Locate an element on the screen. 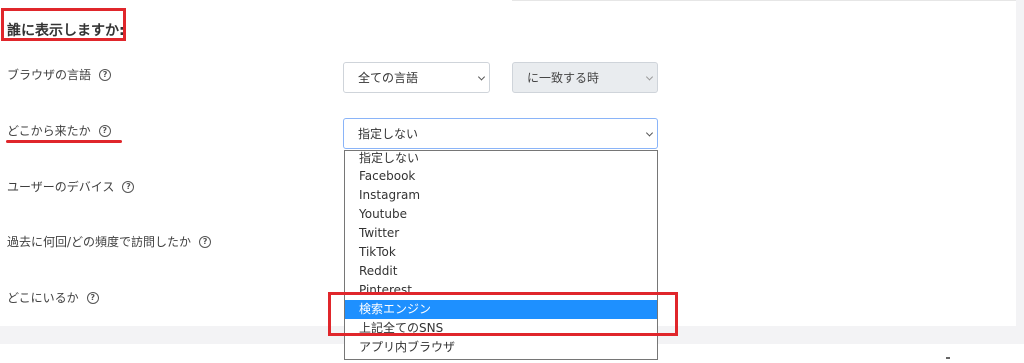 This screenshot has height=363, width=1024. label-text: ユーザーのデバイス is located at coordinates (61, 187).